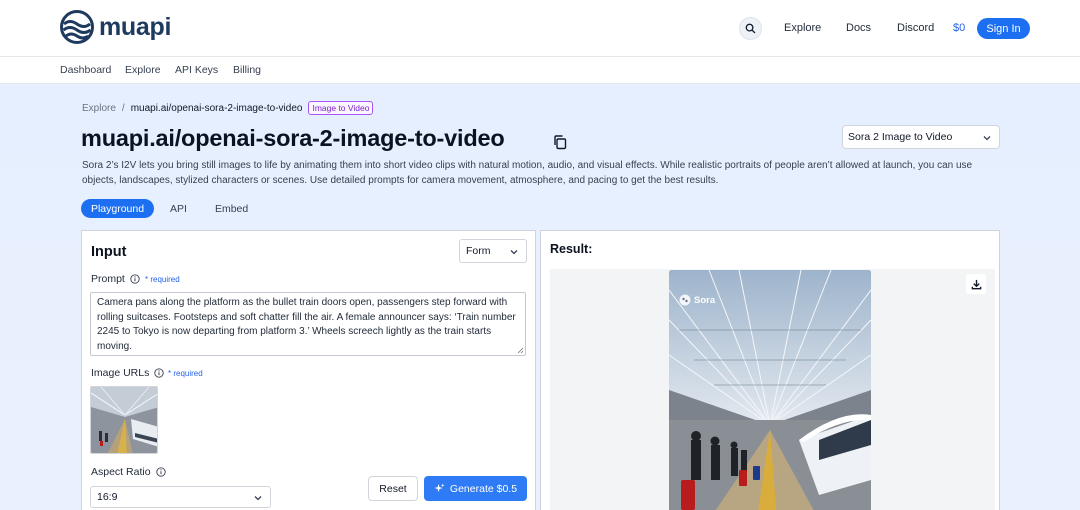 This screenshot has height=510, width=1080. What do you see at coordinates (483, 488) in the screenshot?
I see `generate-button-label: Generate $0.5` at bounding box center [483, 488].